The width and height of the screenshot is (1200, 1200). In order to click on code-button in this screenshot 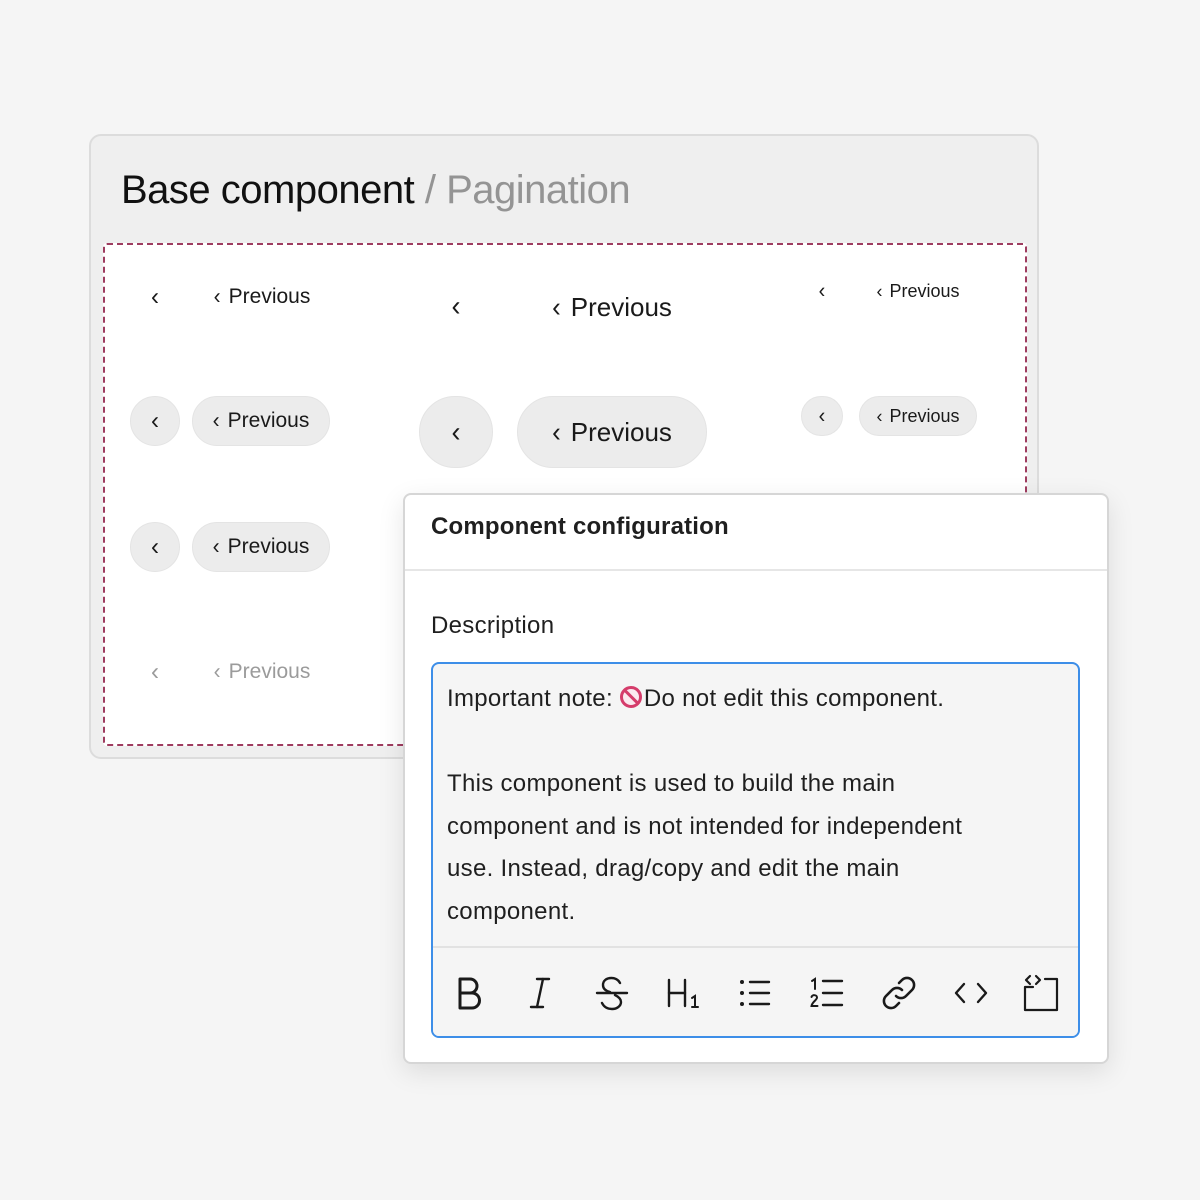, I will do `click(971, 993)`.